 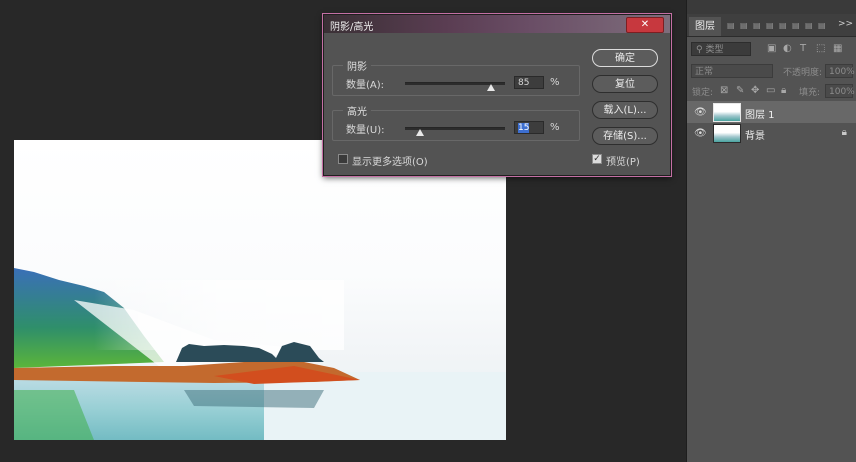 I want to click on lock-pixels-icon: ✎, so click(x=740, y=91).